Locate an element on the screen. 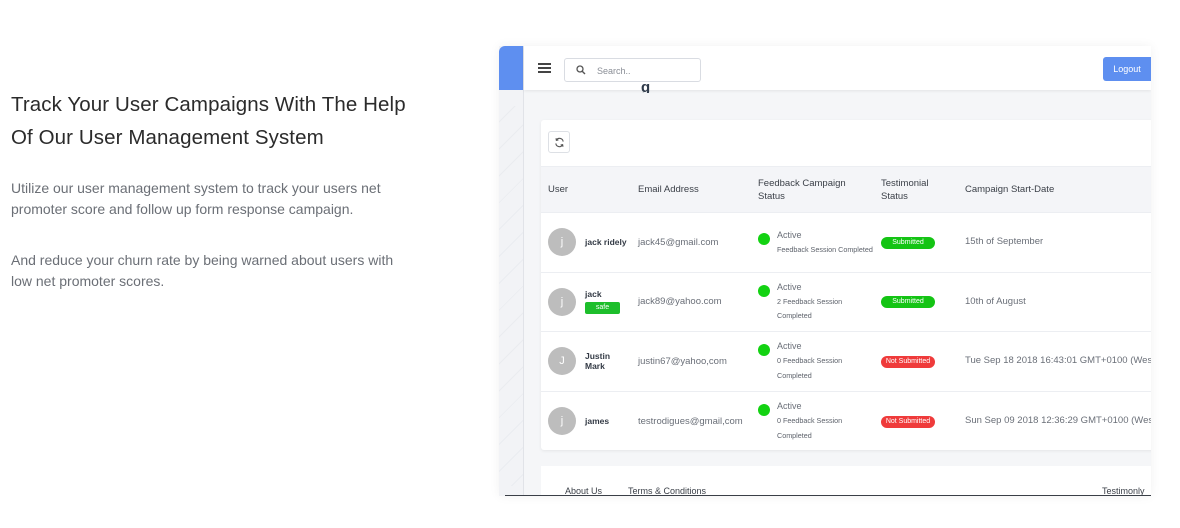 The height and width of the screenshot is (528, 1180). search-box is located at coordinates (632, 70).